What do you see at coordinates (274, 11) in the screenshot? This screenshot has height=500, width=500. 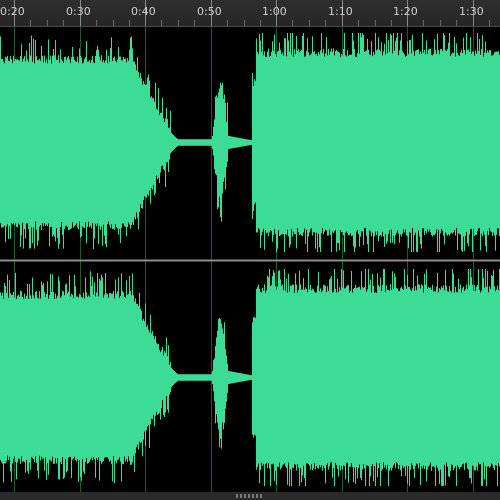 I see `timeline-label: 1:00` at bounding box center [274, 11].